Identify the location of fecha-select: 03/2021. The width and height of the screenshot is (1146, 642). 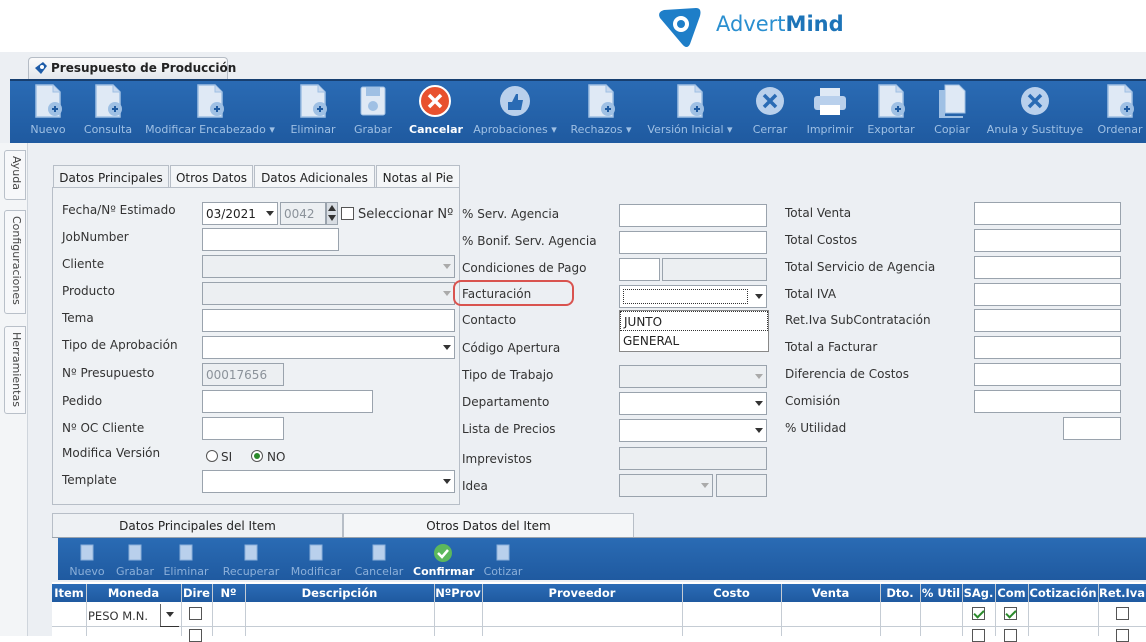
(240, 213).